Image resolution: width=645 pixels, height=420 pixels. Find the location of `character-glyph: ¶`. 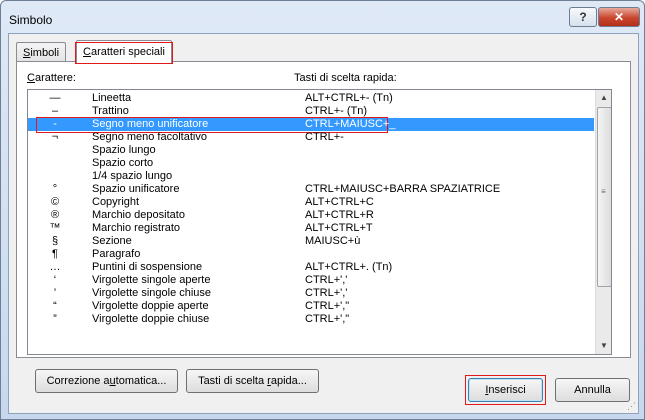

character-glyph: ¶ is located at coordinates (55, 254).